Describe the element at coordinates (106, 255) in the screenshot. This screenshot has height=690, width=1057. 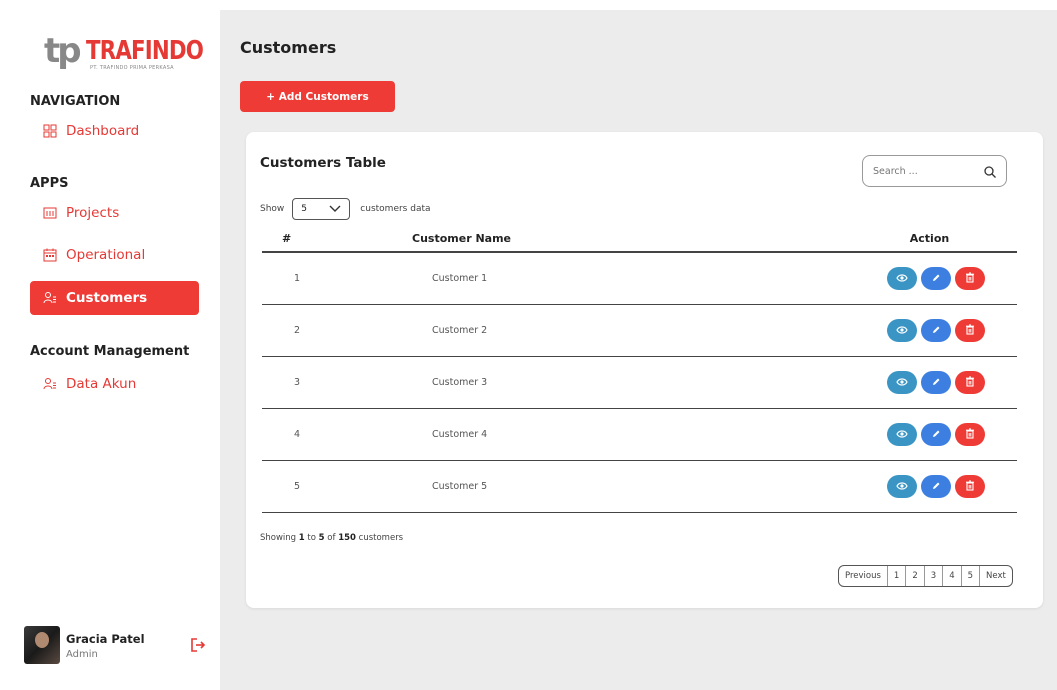
I see `sidebar-item-label: Operational` at that location.